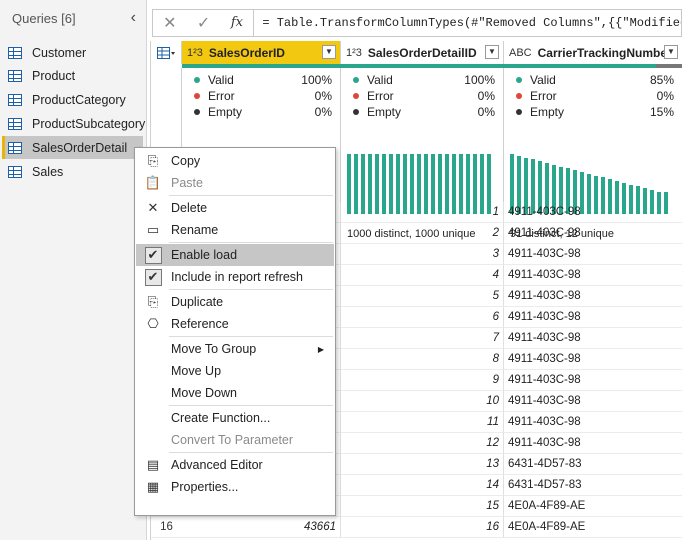  I want to click on menu-item-label: Move Down, so click(204, 393).